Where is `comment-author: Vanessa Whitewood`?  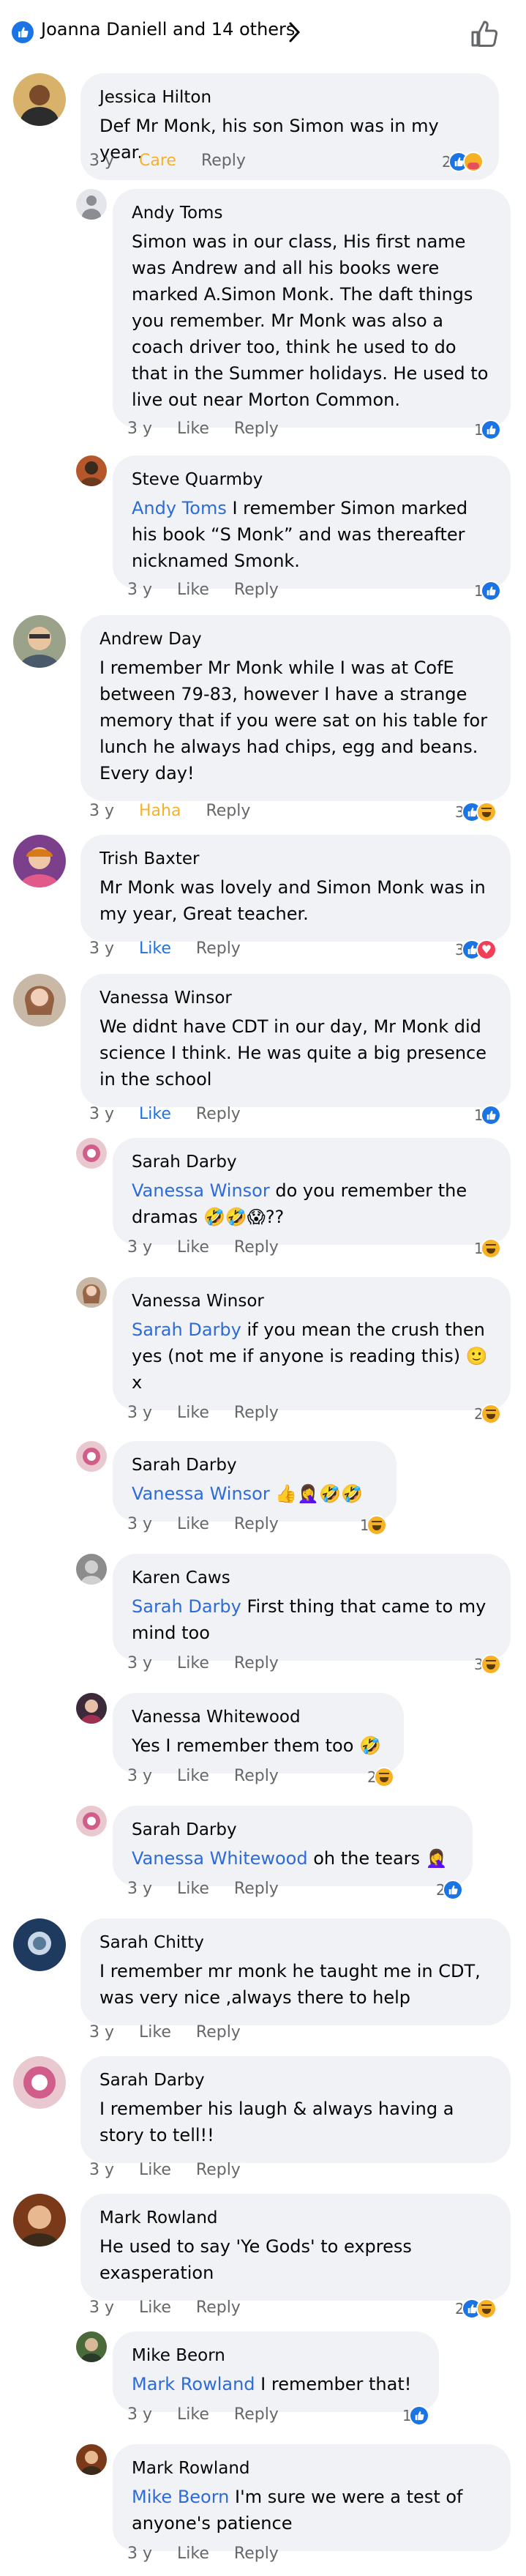 comment-author: Vanessa Whitewood is located at coordinates (258, 1717).